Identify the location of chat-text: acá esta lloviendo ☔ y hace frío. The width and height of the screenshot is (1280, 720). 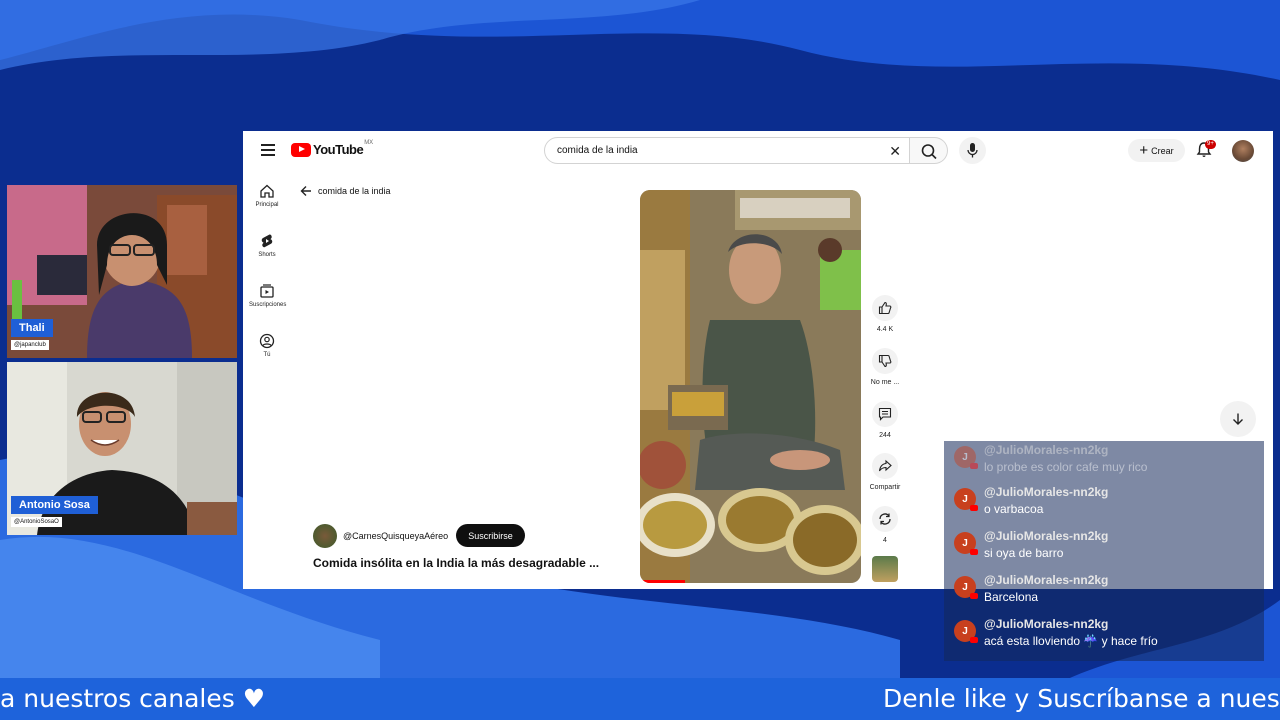
(1071, 641).